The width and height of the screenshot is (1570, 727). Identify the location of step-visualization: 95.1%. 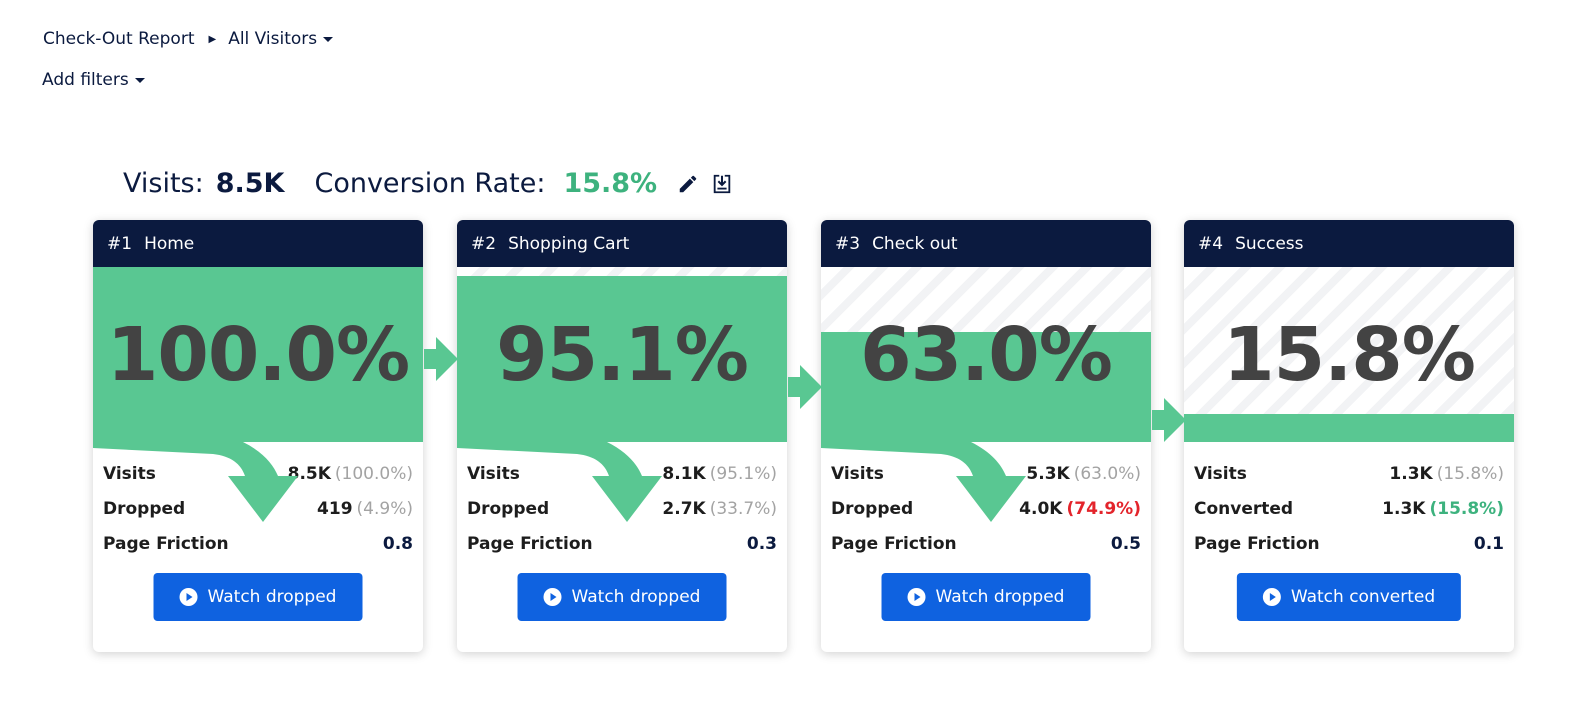
(622, 354).